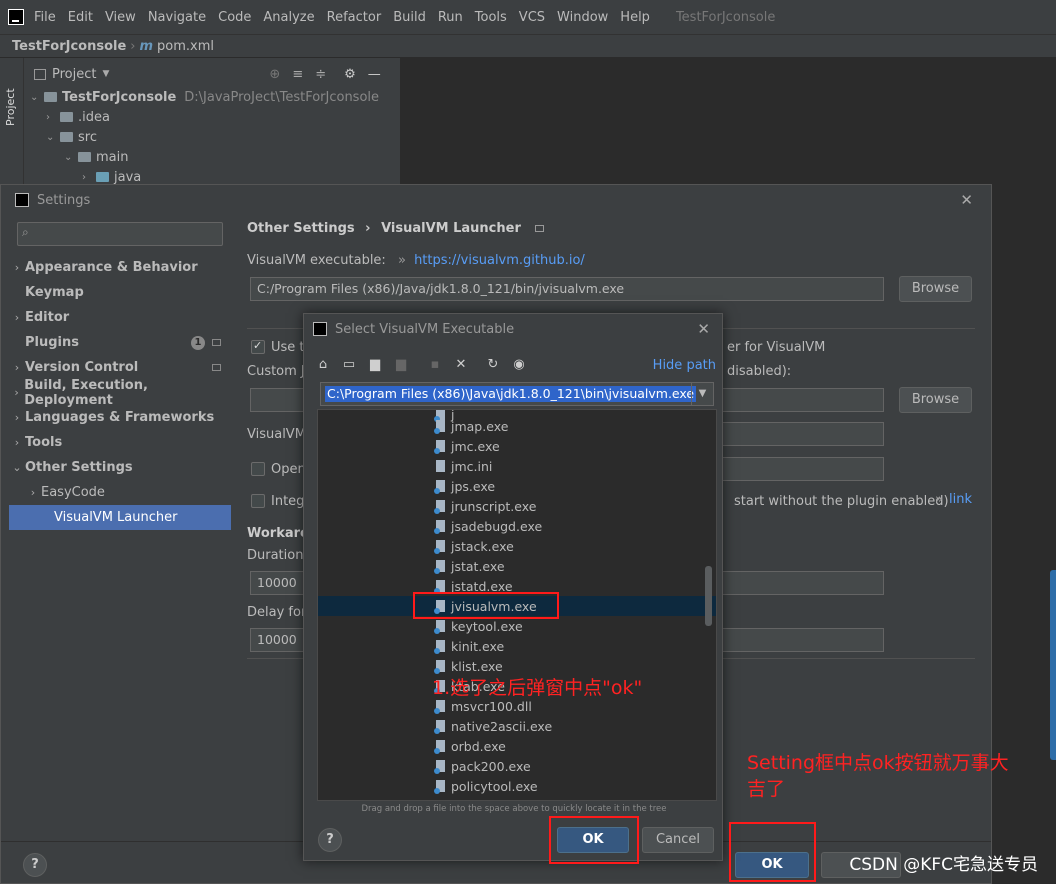 The width and height of the screenshot is (1056, 884). Describe the element at coordinates (330, 840) in the screenshot. I see `chooser-help-button: ?` at that location.